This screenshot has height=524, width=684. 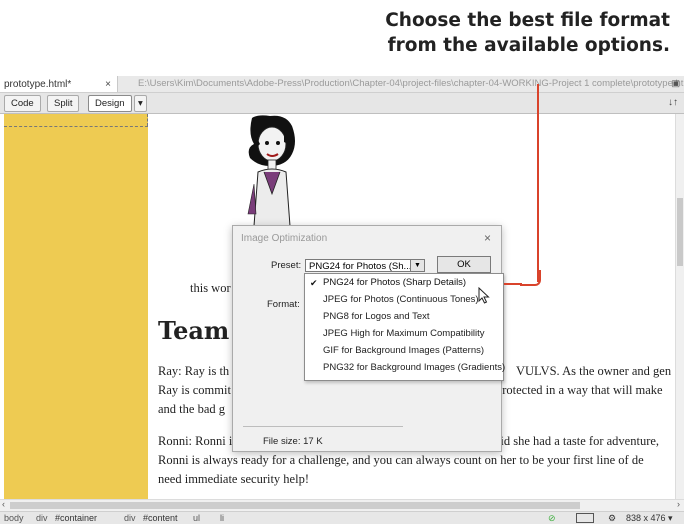 I want to click on preset-label: Preset:, so click(x=286, y=265).